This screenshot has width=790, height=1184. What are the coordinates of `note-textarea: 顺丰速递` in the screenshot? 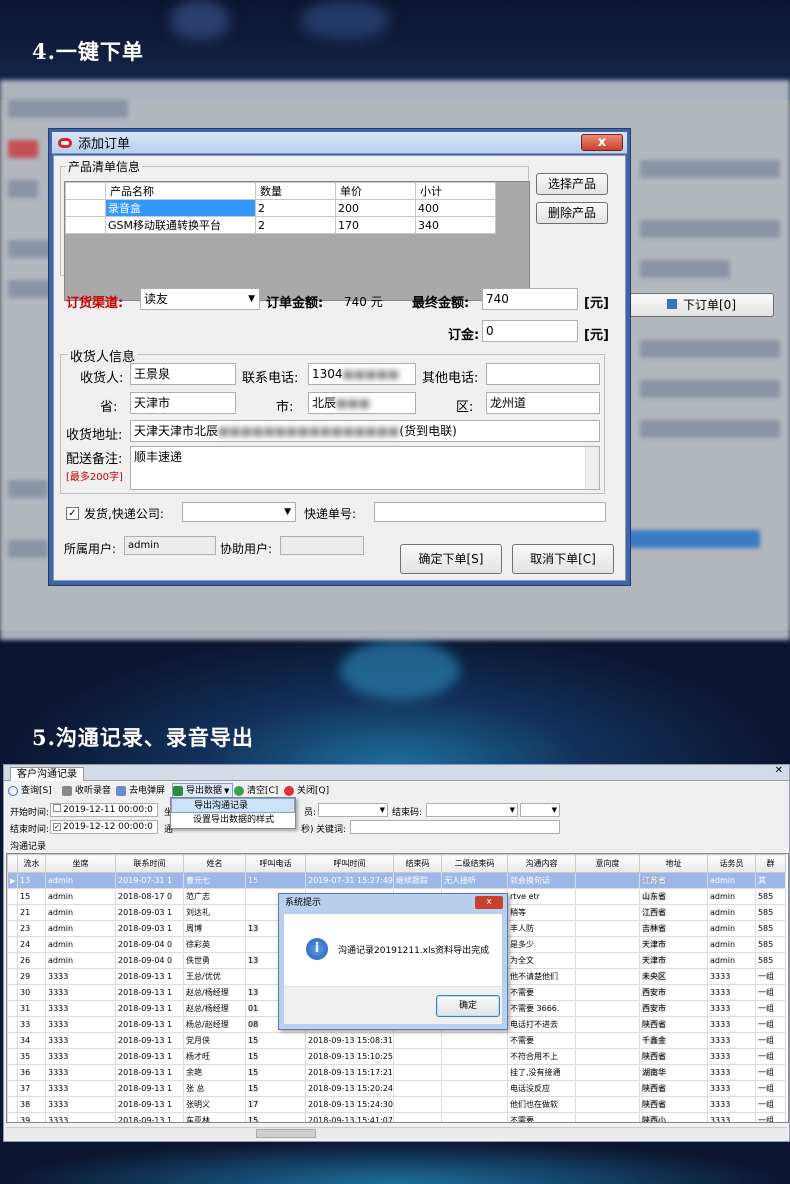 It's located at (365, 468).